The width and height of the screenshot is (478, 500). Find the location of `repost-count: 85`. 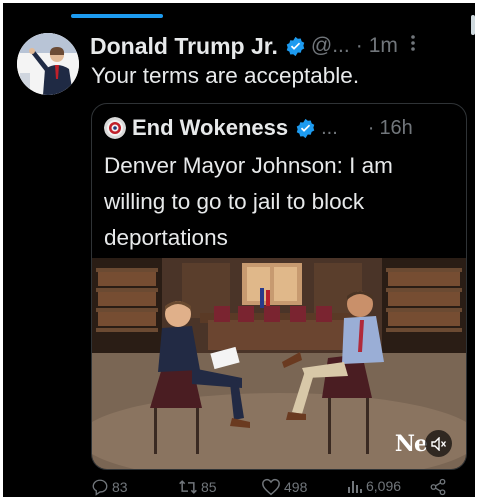

repost-count: 85 is located at coordinates (209, 487).